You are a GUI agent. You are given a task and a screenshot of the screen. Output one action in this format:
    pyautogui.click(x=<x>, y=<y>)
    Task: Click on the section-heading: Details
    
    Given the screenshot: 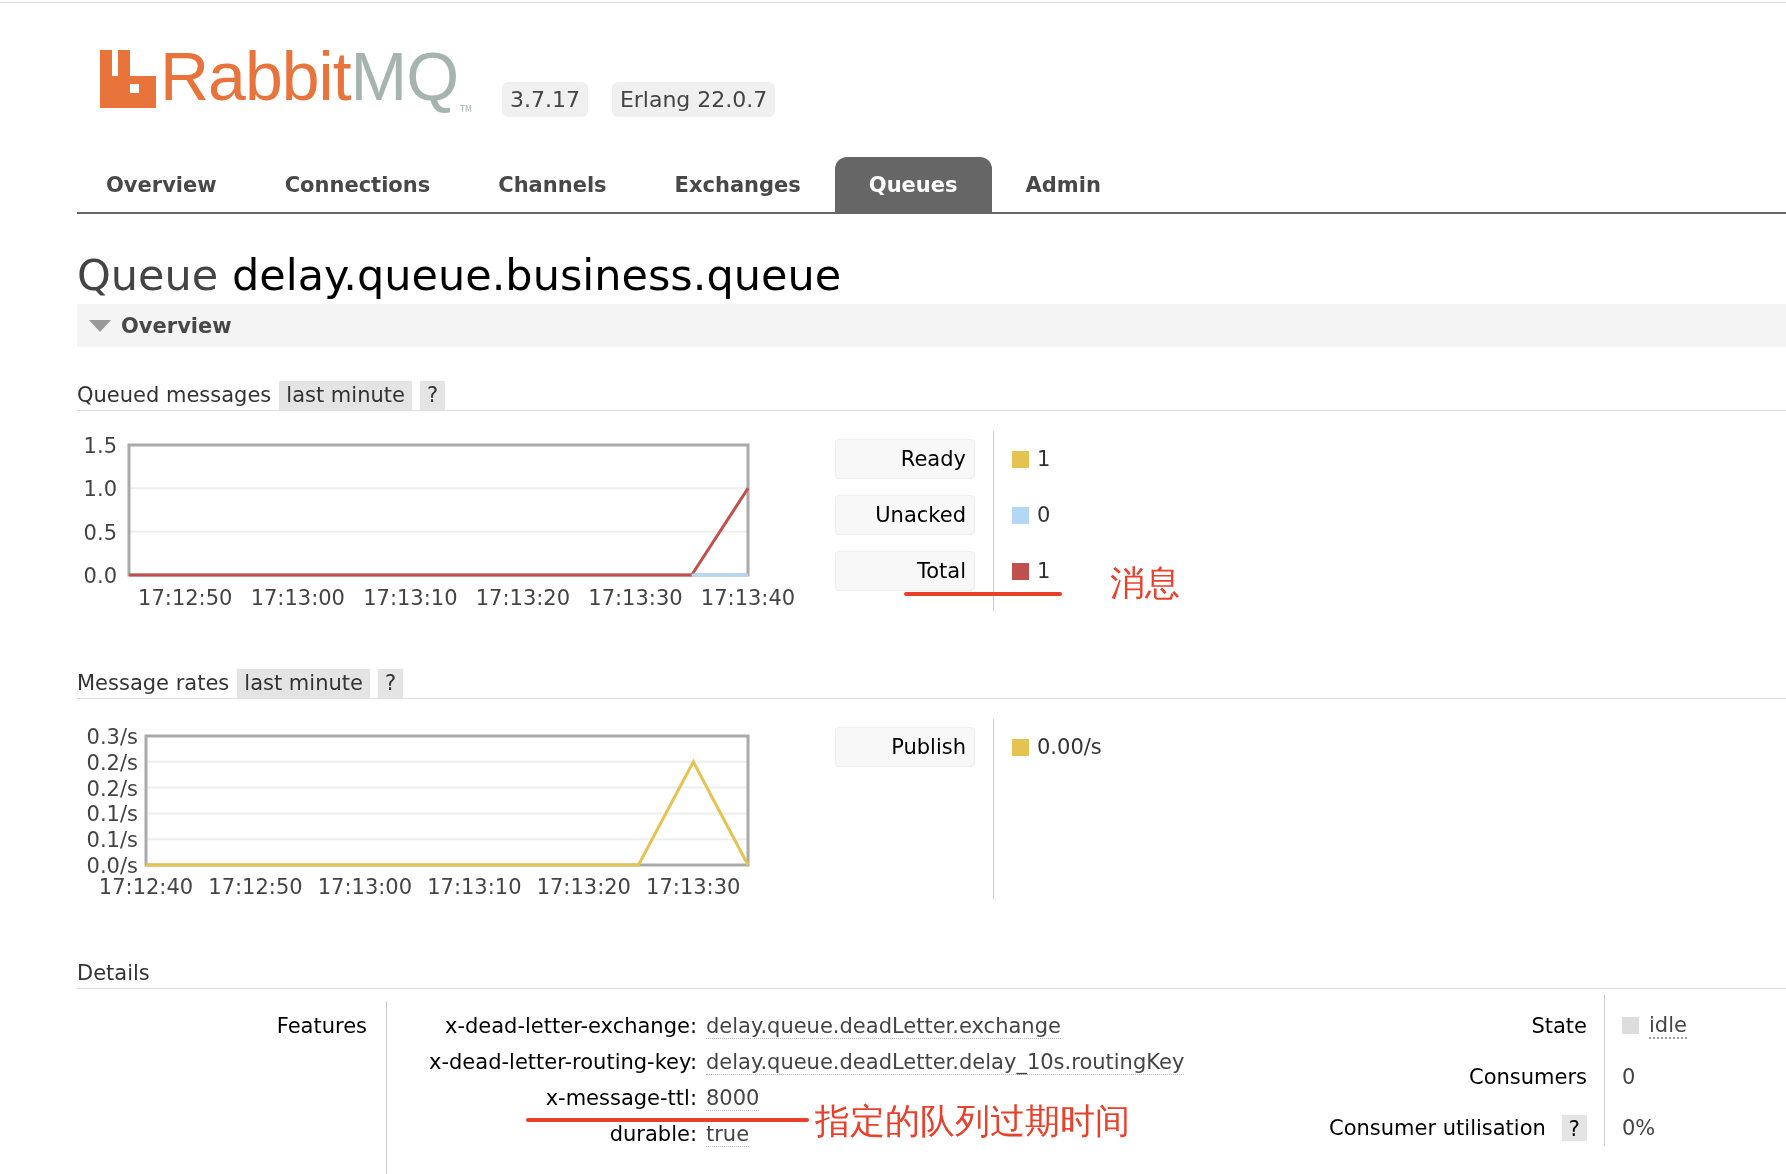 What is the action you would take?
    pyautogui.click(x=113, y=972)
    